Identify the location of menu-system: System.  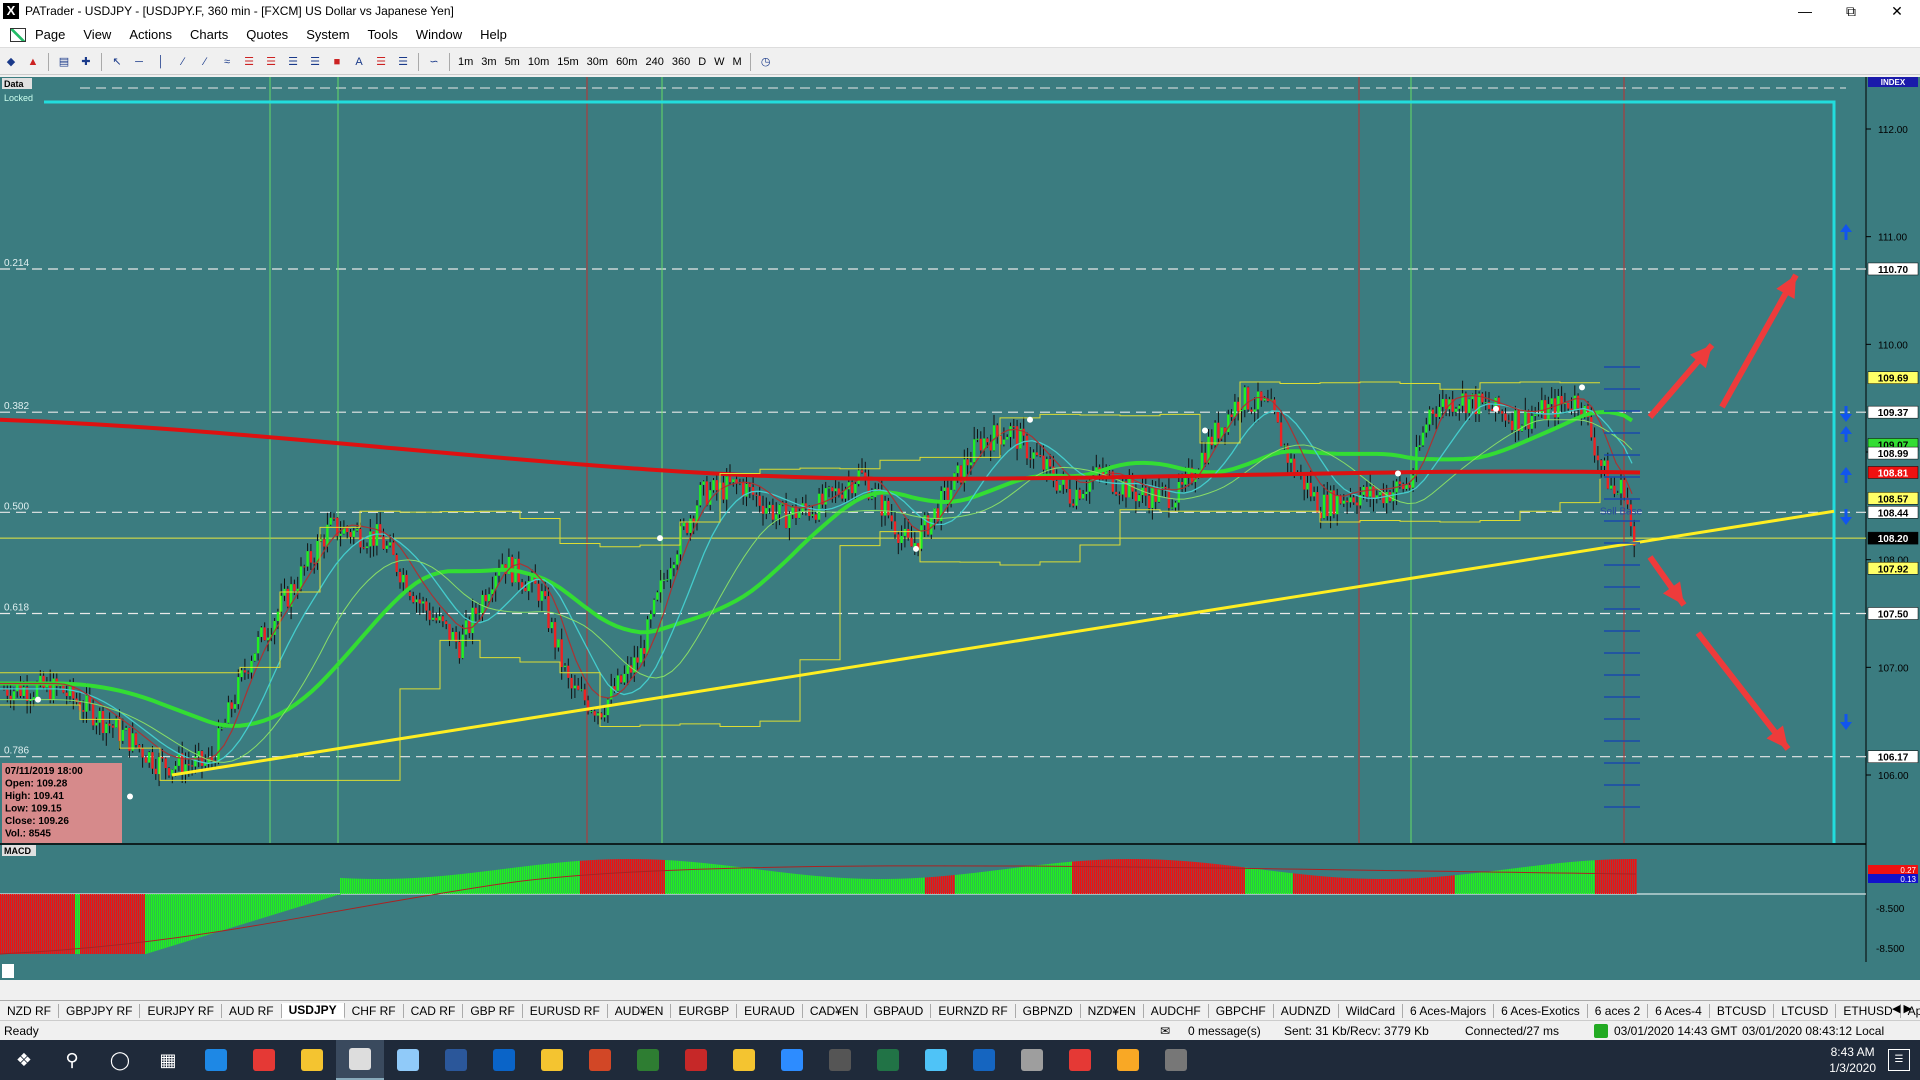
(327, 34).